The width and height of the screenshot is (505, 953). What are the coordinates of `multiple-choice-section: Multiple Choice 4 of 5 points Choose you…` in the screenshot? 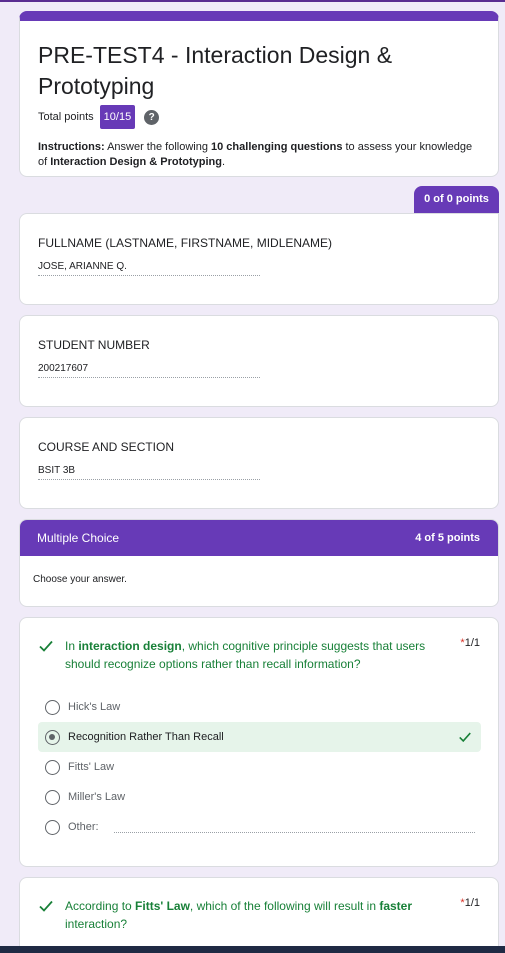 It's located at (259, 563).